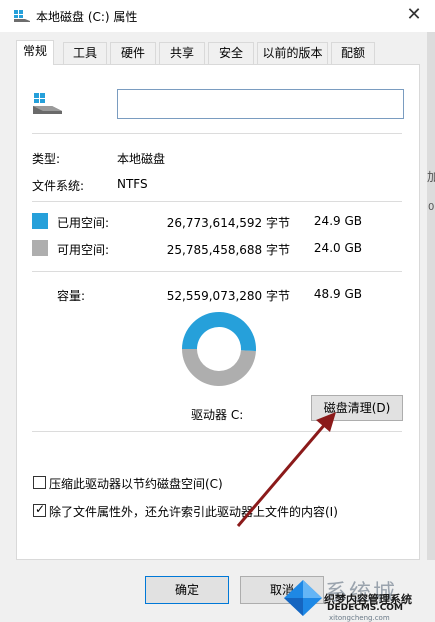 The width and height of the screenshot is (435, 622). What do you see at coordinates (133, 53) in the screenshot?
I see `tab-hardware: 硬件` at bounding box center [133, 53].